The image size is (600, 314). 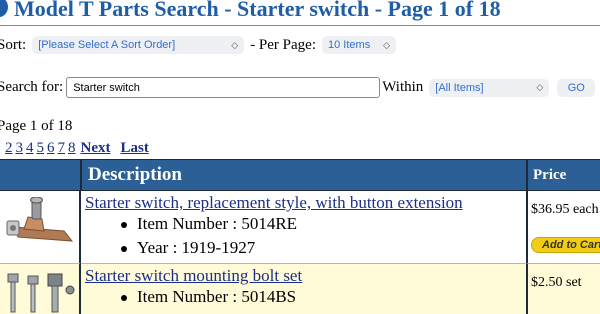 What do you see at coordinates (209, 226) in the screenshot?
I see `item-number: Item Number : 5014RE` at bounding box center [209, 226].